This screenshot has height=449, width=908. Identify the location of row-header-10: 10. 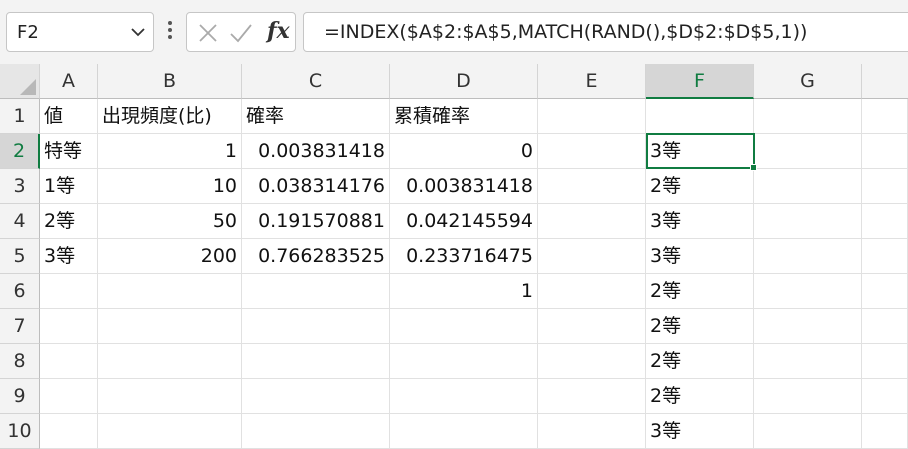
(20, 431).